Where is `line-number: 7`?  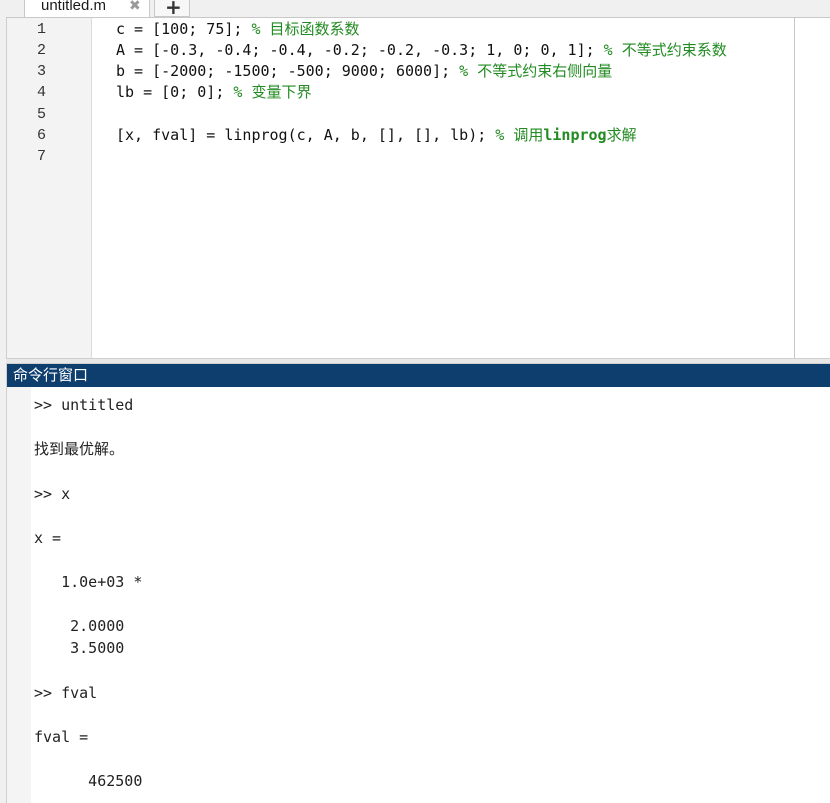 line-number: 7 is located at coordinates (42, 156).